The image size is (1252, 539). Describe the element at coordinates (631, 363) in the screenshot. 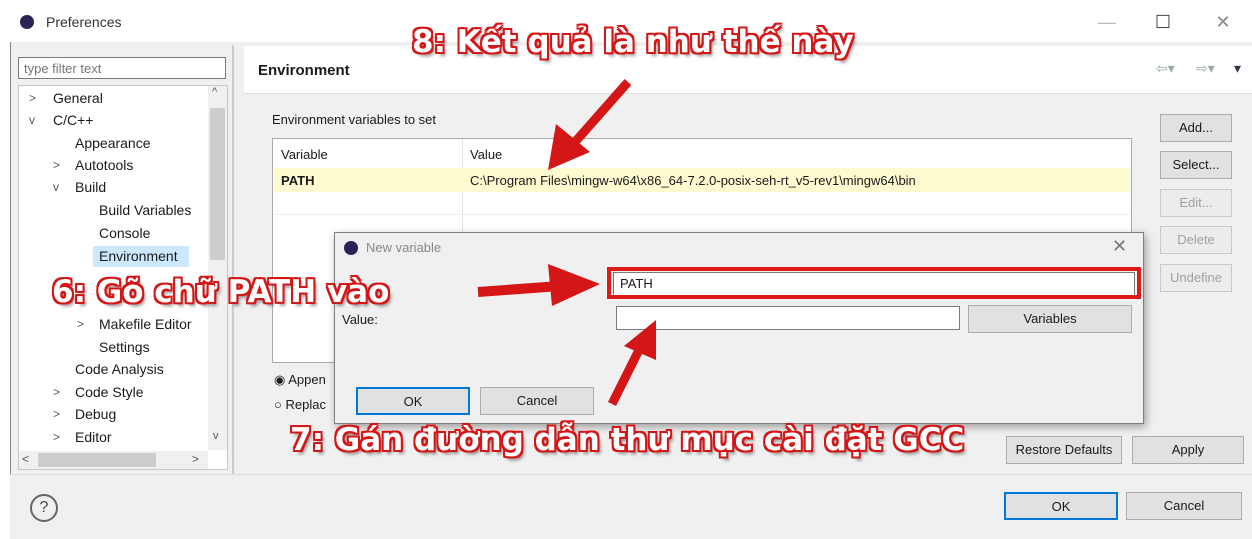

I see `arrow-to-value-field-icon` at that location.